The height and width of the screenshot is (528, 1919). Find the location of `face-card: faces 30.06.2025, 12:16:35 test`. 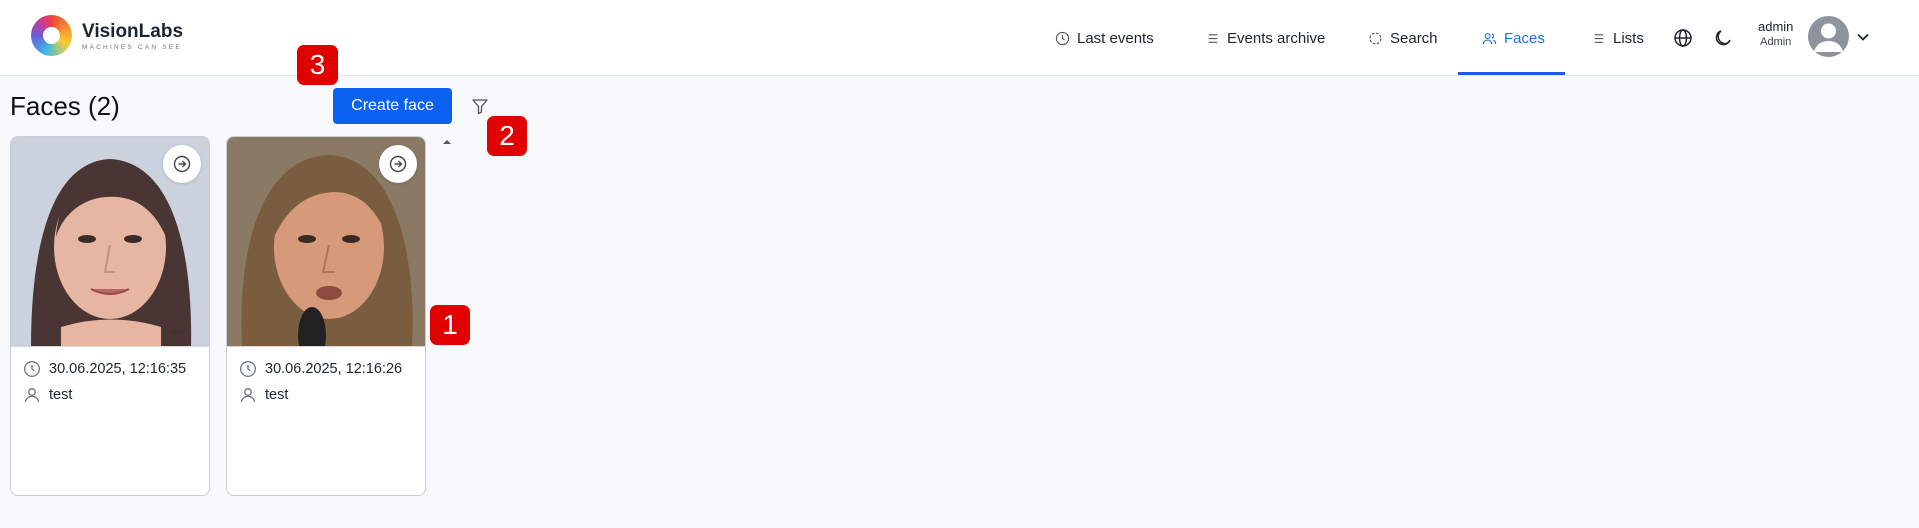

face-card: faces 30.06.2025, 12:16:35 test is located at coordinates (110, 316).